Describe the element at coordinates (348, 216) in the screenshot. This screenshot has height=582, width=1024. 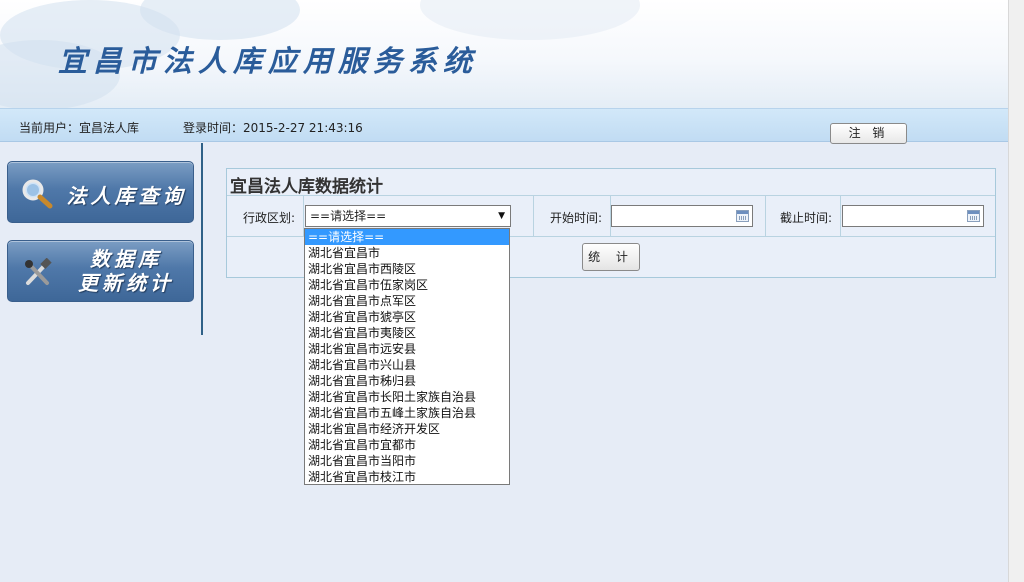
I see `region-select-value: ==请选择==` at that location.